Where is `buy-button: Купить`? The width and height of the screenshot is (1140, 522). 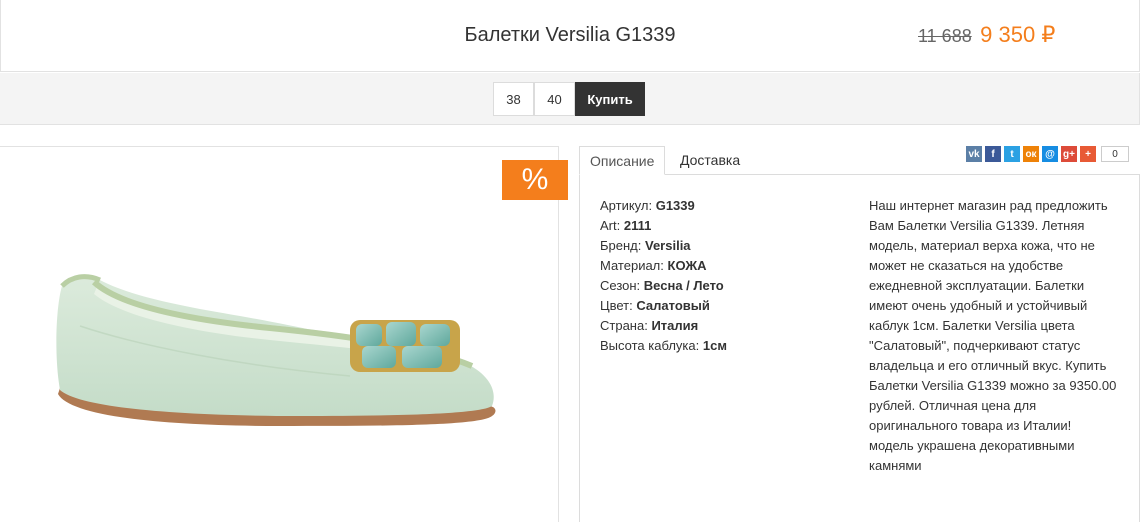 buy-button: Купить is located at coordinates (610, 99).